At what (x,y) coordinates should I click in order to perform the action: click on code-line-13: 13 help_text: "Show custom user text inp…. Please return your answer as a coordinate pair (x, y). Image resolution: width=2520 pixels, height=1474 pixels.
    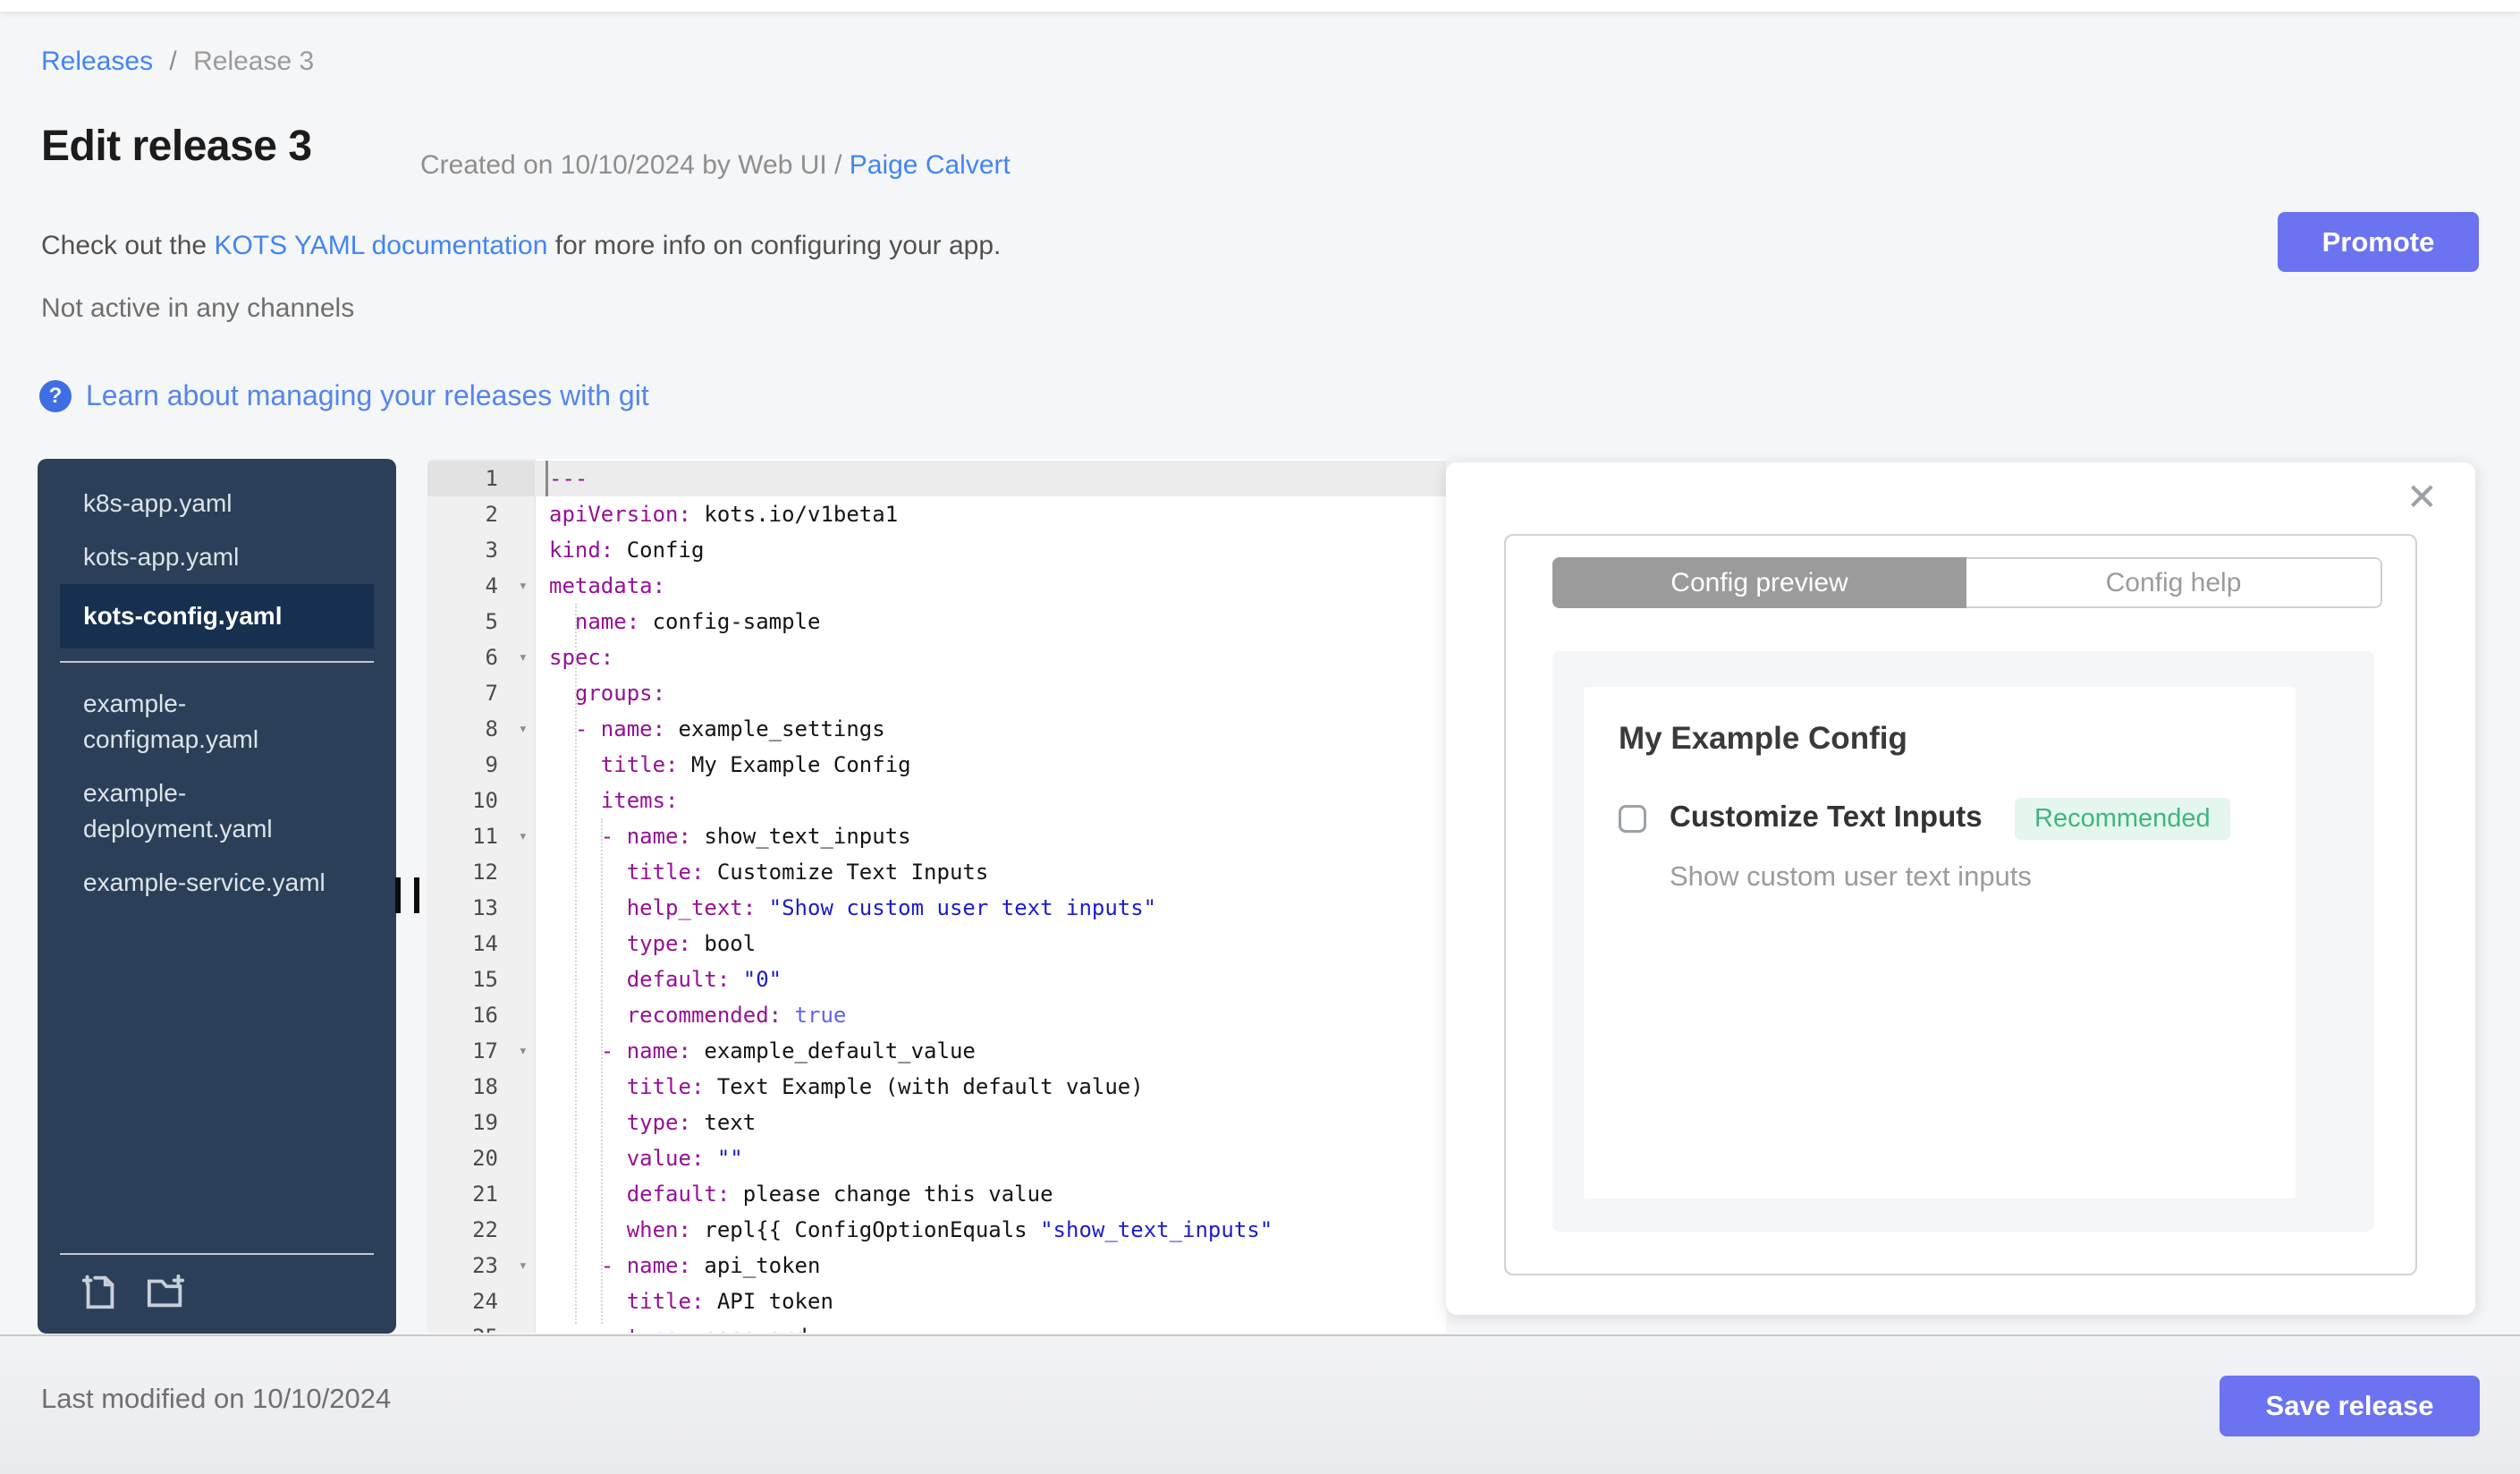
    Looking at the image, I should click on (937, 908).